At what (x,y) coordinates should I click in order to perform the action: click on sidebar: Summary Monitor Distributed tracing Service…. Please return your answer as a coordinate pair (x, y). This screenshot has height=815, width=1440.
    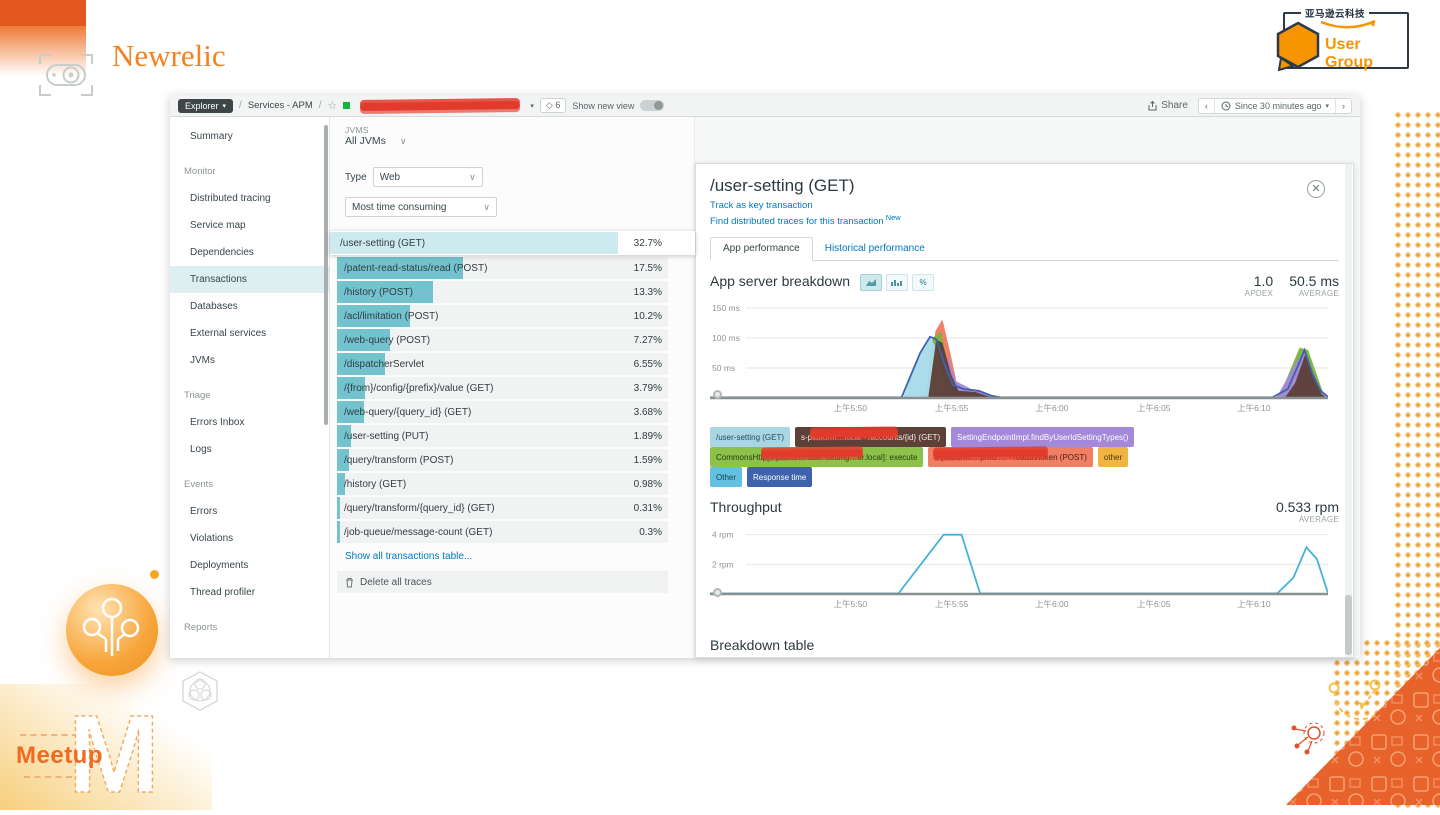
    Looking at the image, I should click on (250, 387).